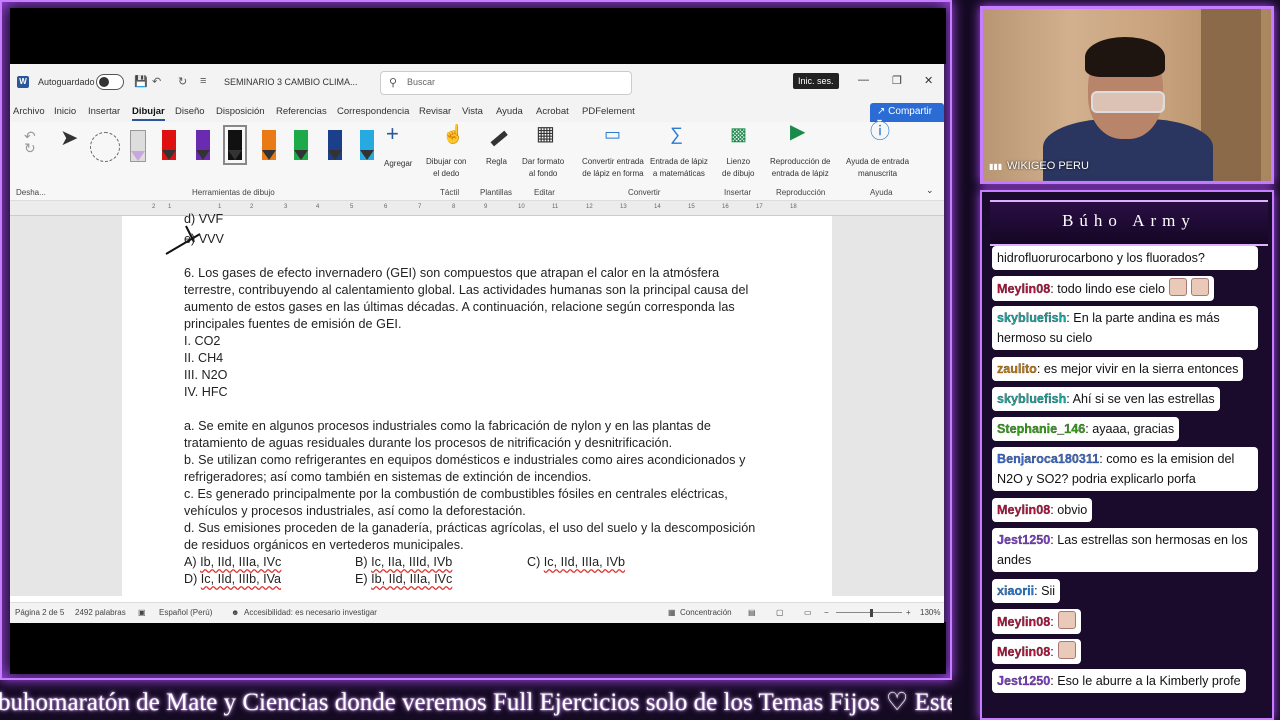 The image size is (1280, 720). What do you see at coordinates (506, 83) in the screenshot?
I see `search-box: ⚲ Buscar` at bounding box center [506, 83].